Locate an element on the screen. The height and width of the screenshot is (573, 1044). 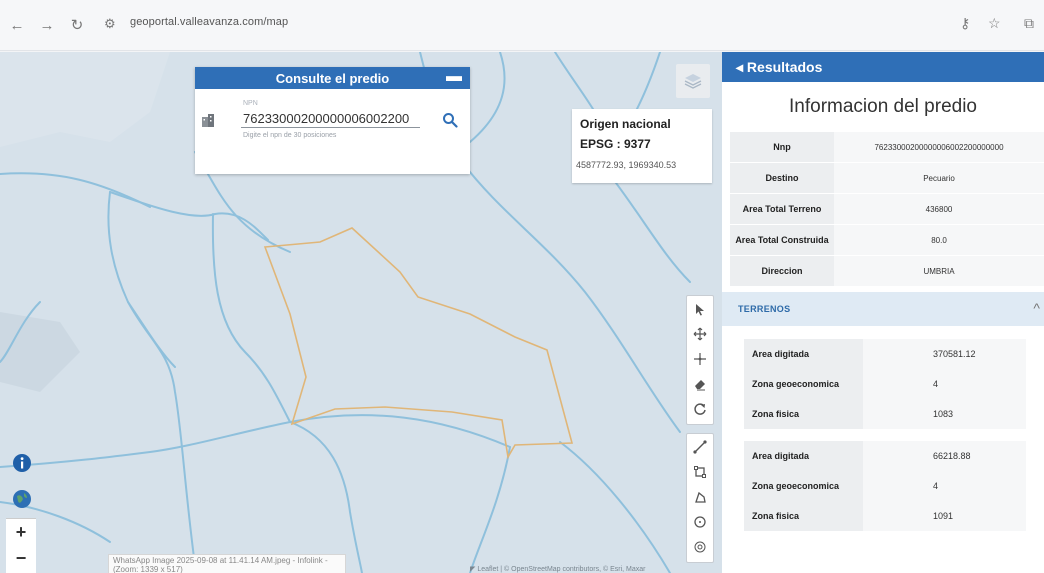
rotate-icon is located at coordinates (700, 408).